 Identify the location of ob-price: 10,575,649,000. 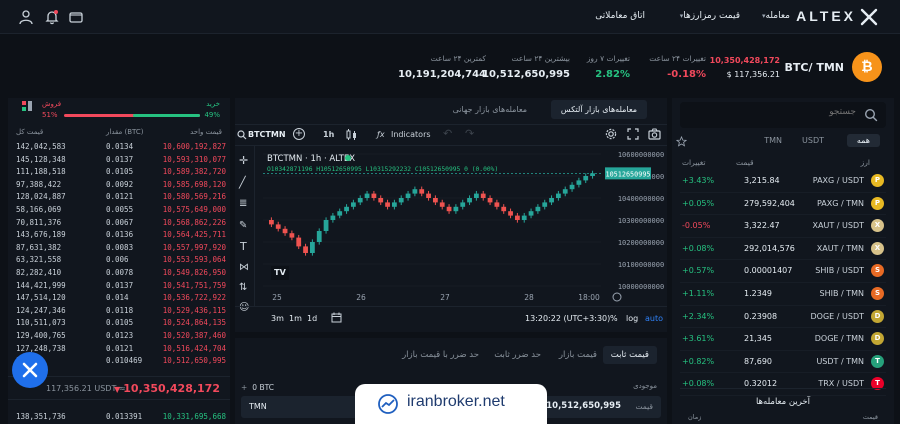
(194, 209).